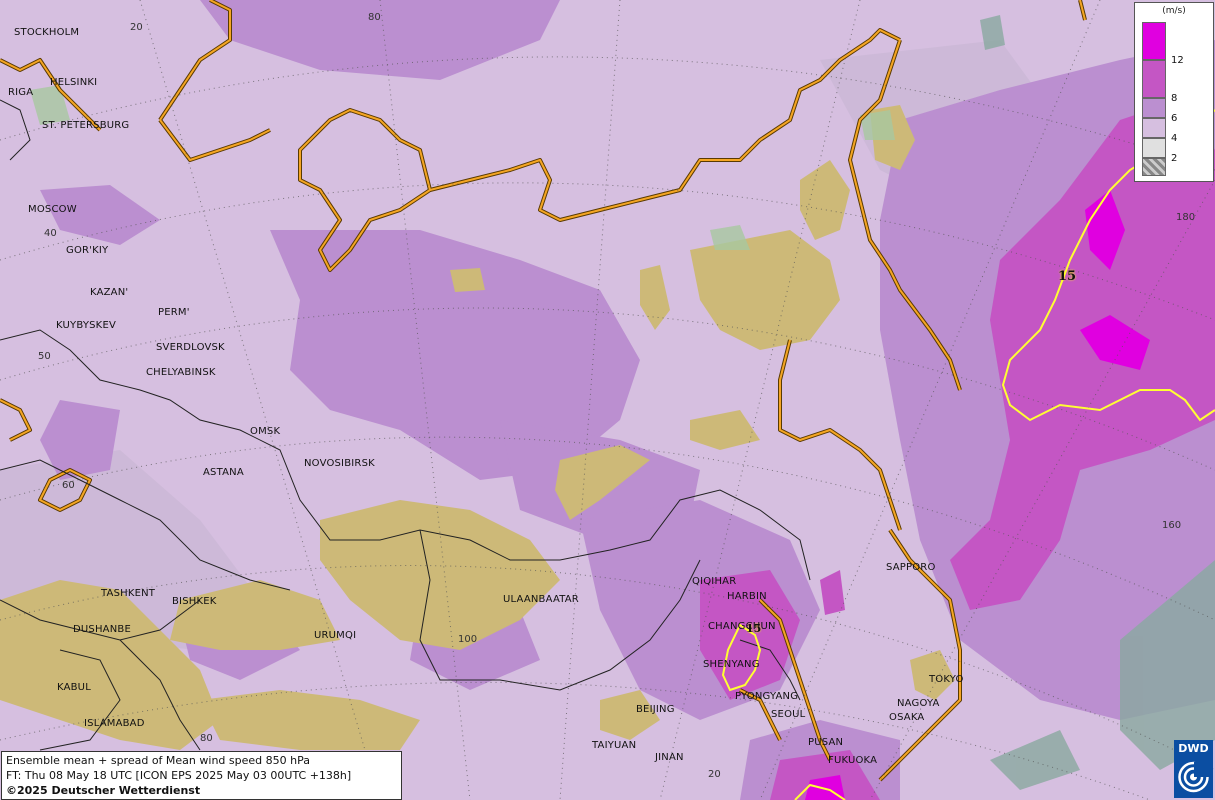 This screenshot has height=800, width=1215. Describe the element at coordinates (1174, 98) in the screenshot. I see `legend-tick: 8` at that location.